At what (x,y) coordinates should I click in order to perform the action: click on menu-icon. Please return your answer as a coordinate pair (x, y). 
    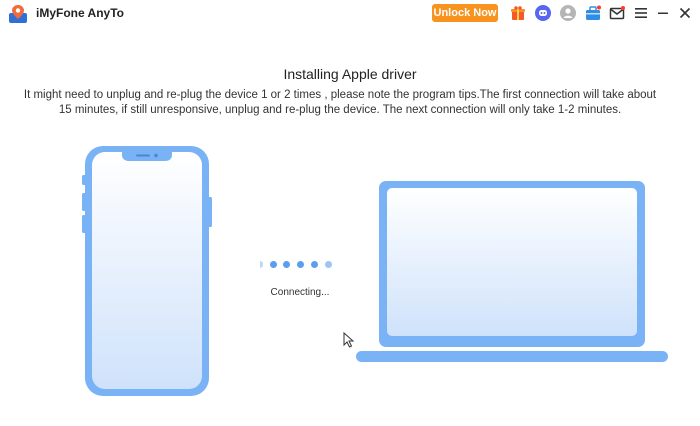
    Looking at the image, I should click on (641, 13).